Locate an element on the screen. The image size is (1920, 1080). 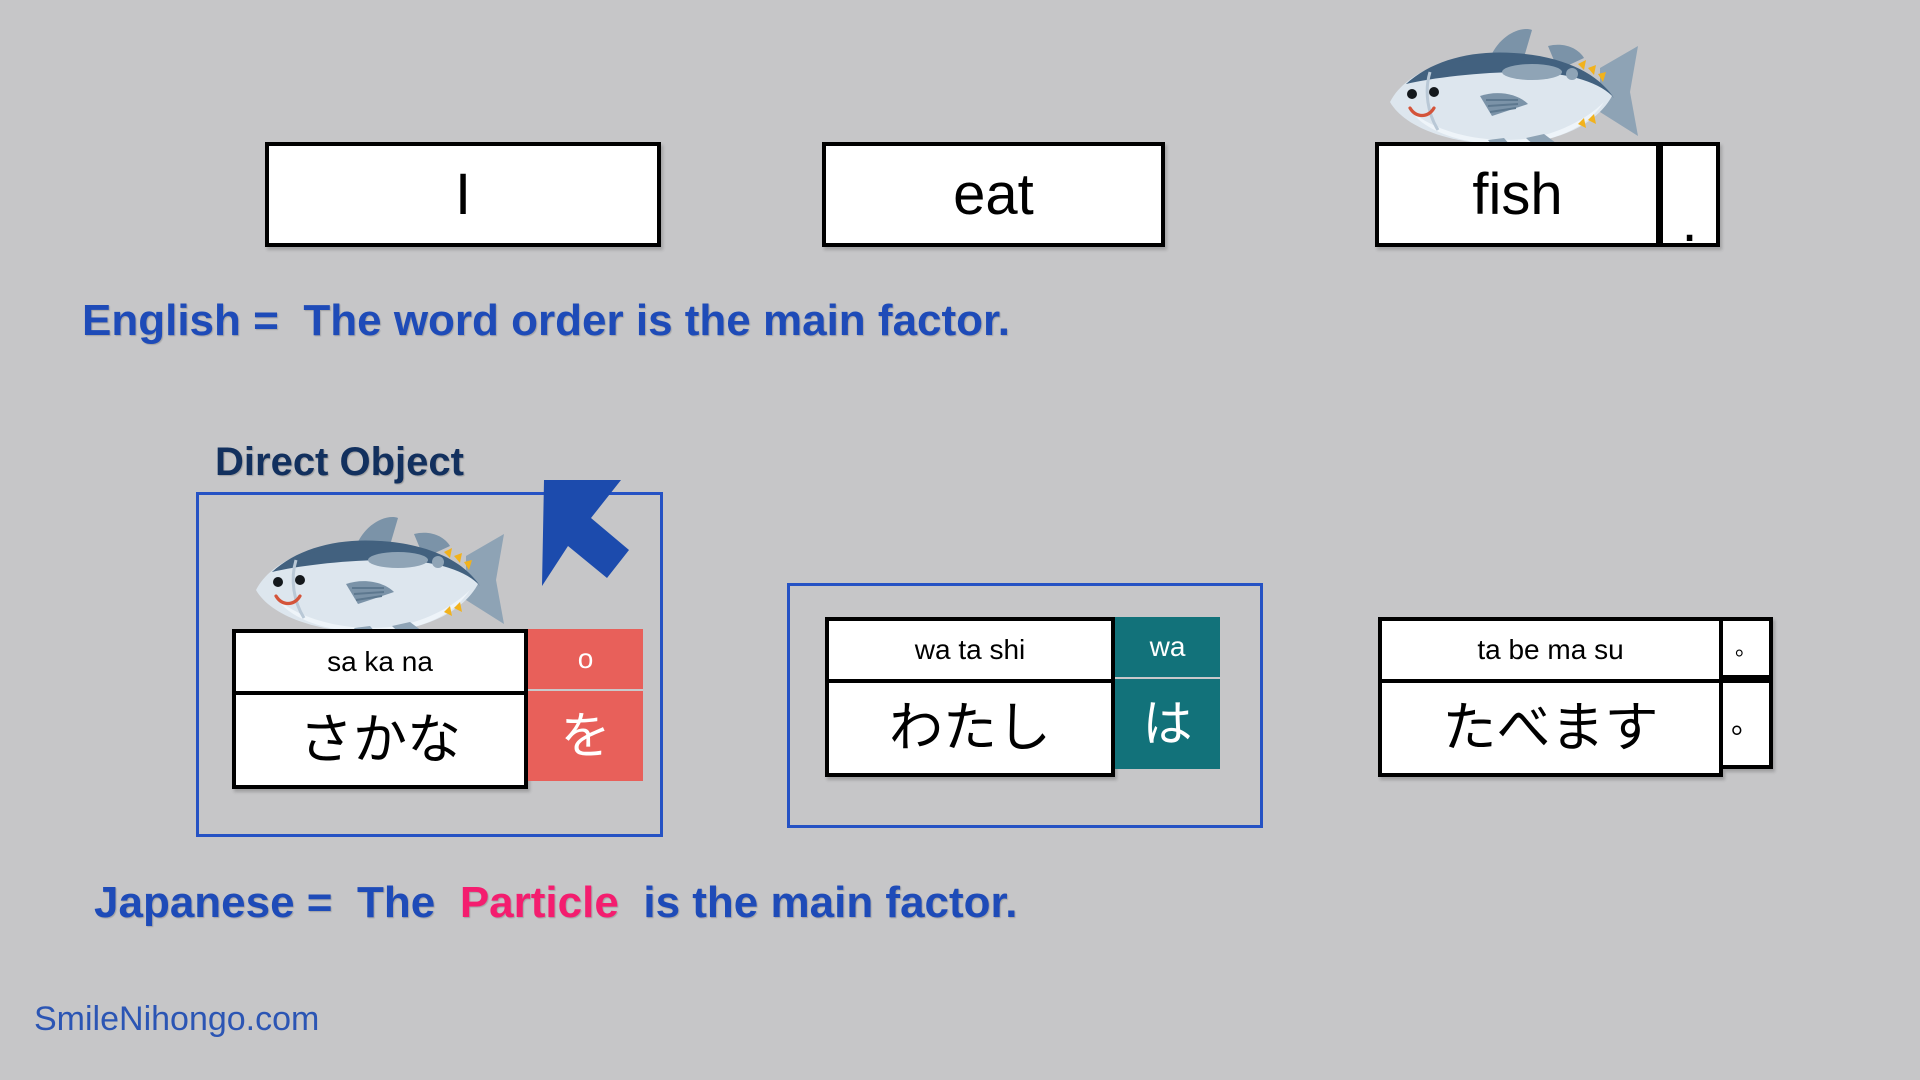
english-word-label-i: I is located at coordinates (463, 194).